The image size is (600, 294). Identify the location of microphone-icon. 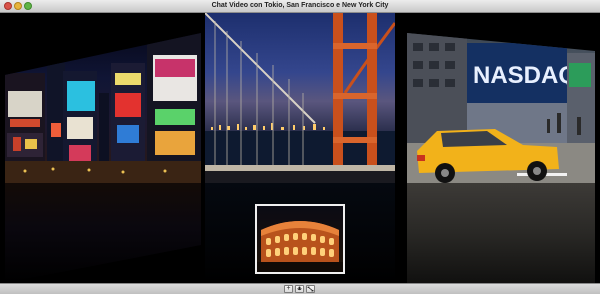
(299, 288).